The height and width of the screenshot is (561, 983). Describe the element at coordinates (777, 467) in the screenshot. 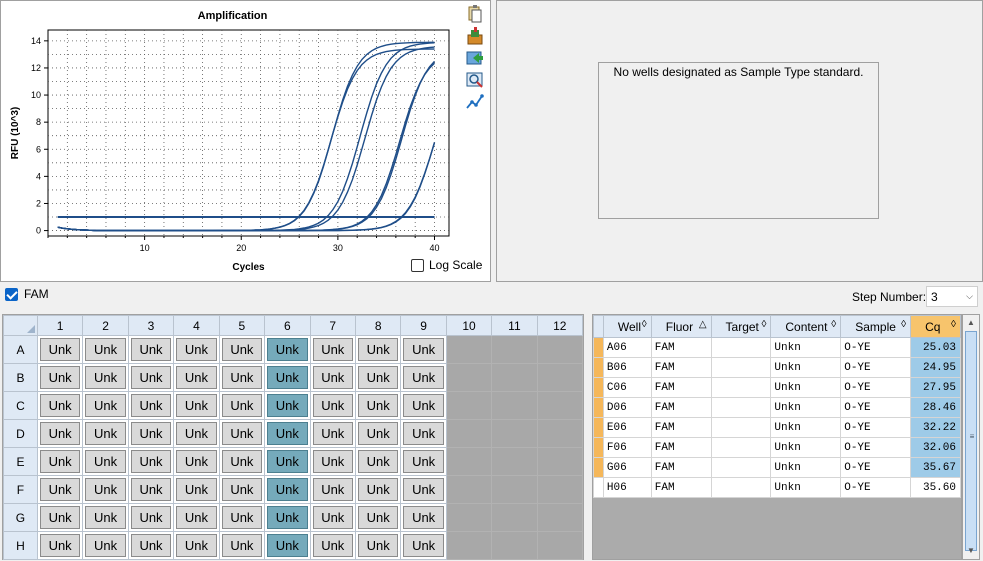

I see `table-row: G06 FAM Unkn O-YE 35.67` at that location.